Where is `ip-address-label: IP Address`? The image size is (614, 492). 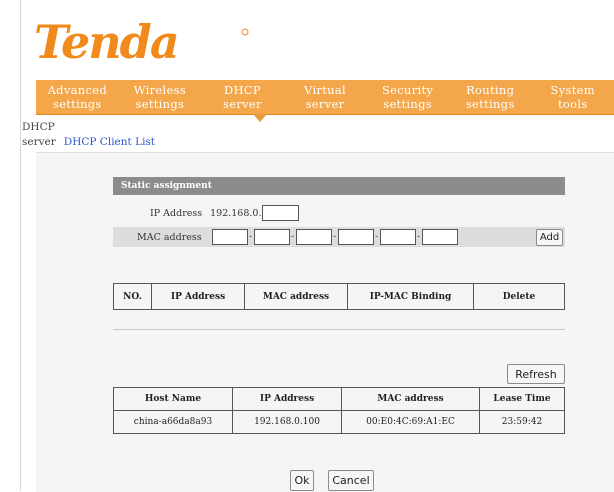 ip-address-label: IP Address is located at coordinates (176, 213).